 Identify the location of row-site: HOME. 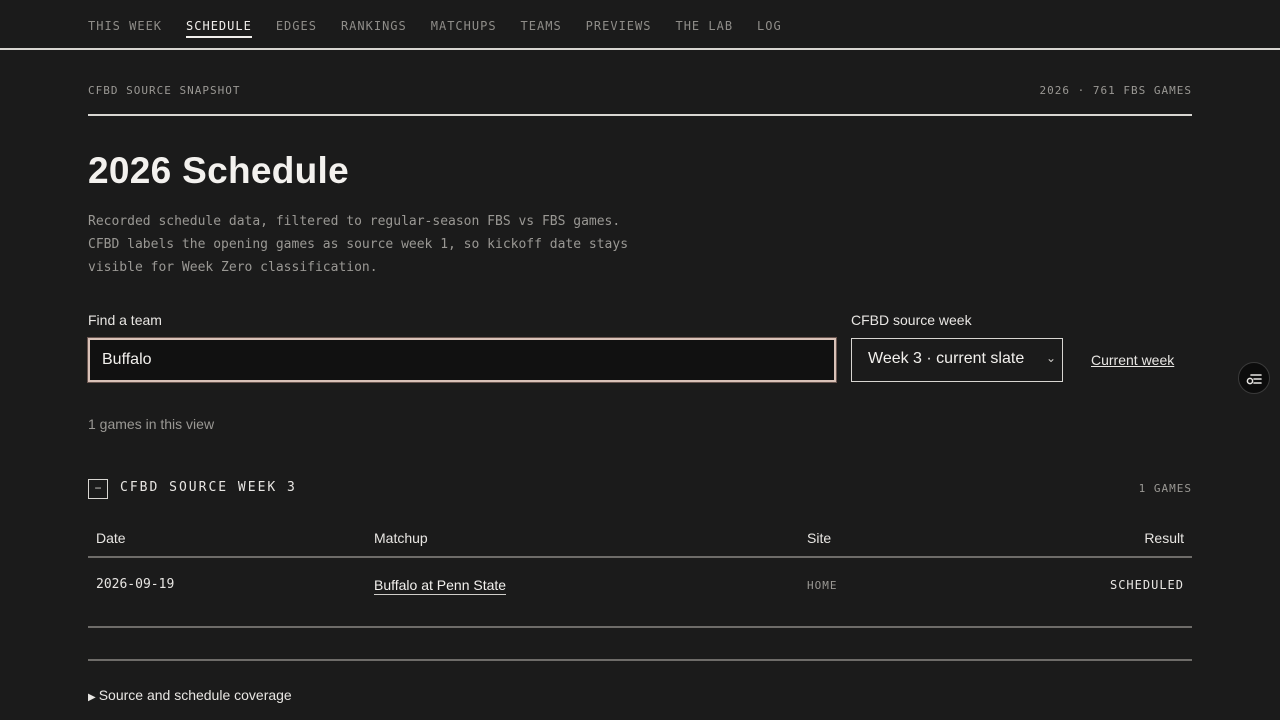
(822, 585).